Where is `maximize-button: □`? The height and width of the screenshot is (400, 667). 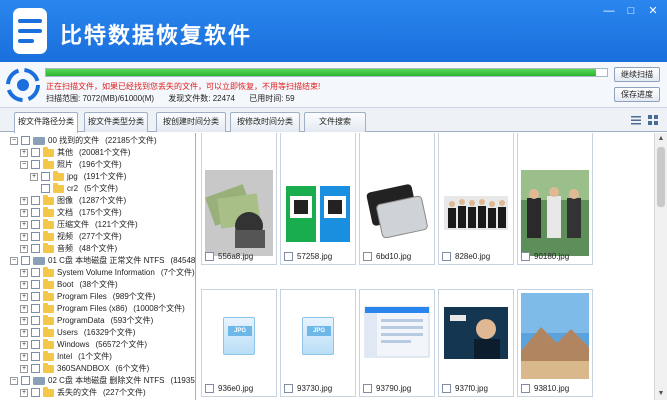
maximize-button: □ is located at coordinates (631, 11).